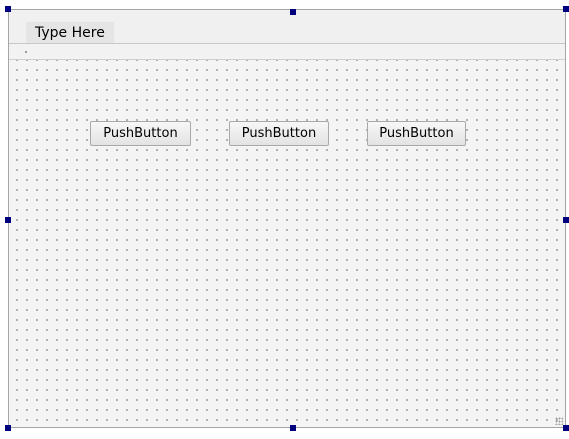 The image size is (569, 439). I want to click on selection-handle-bottom-left, so click(8, 428).